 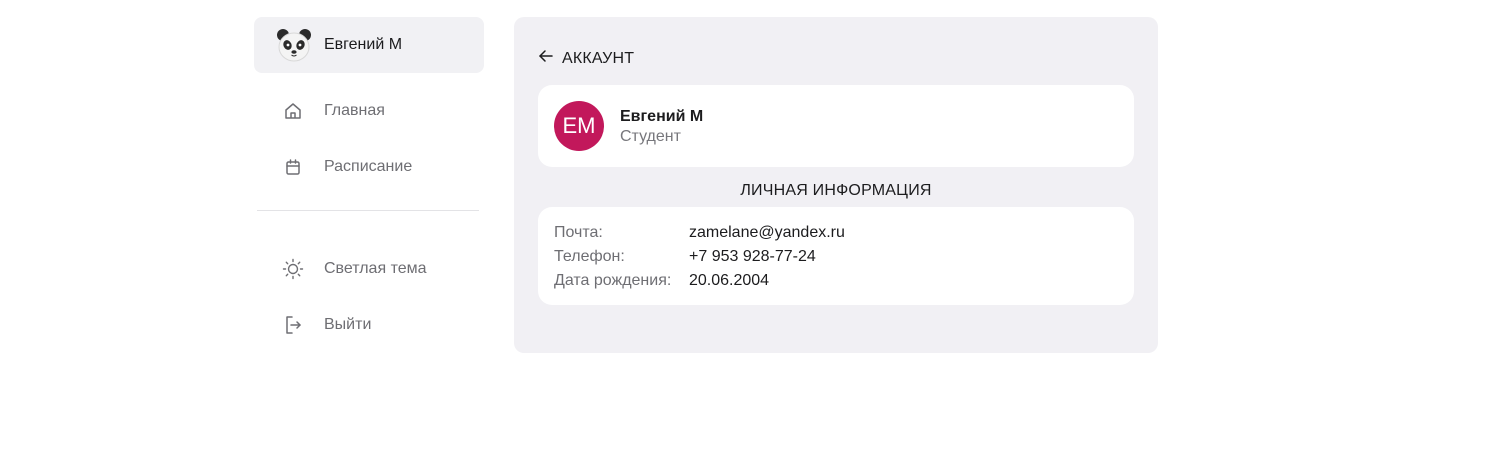 I want to click on arrow-left-icon, so click(x=546, y=58).